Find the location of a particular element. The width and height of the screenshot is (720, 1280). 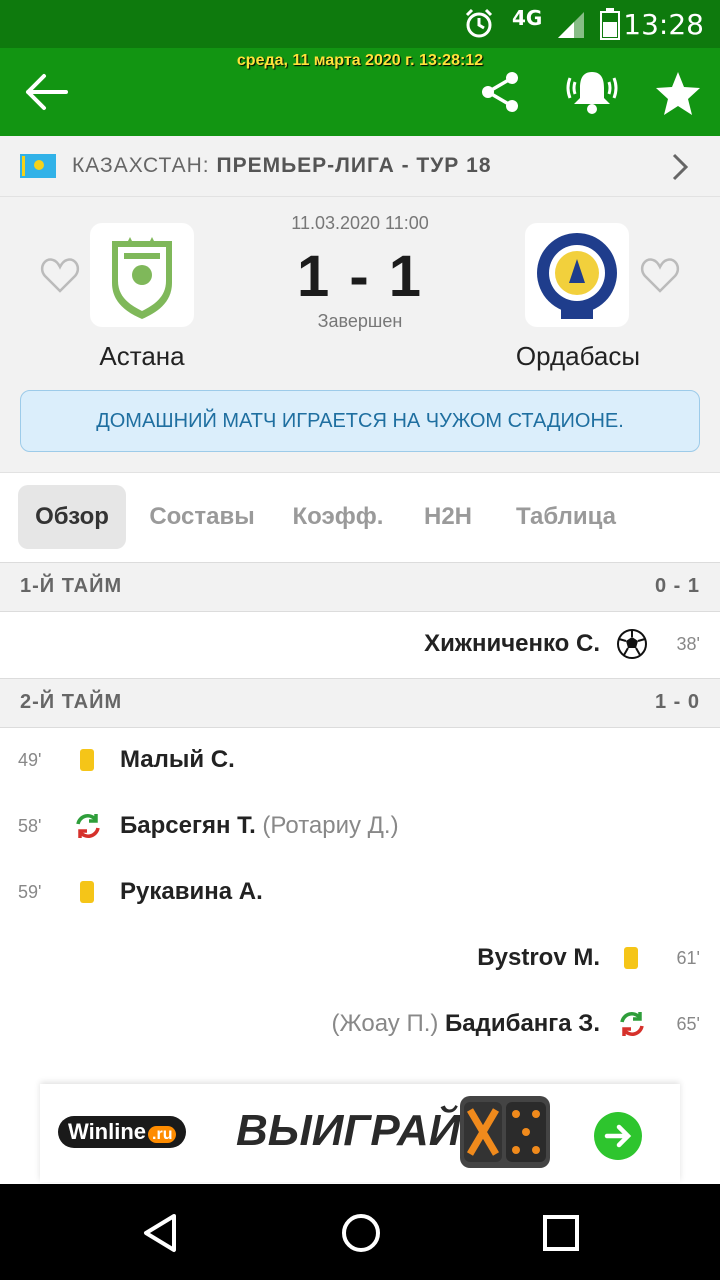

league-title: КАЗАХСТАН: ПРЕМЬЕР-ЛИГА - ТУР 18 is located at coordinates (282, 166).